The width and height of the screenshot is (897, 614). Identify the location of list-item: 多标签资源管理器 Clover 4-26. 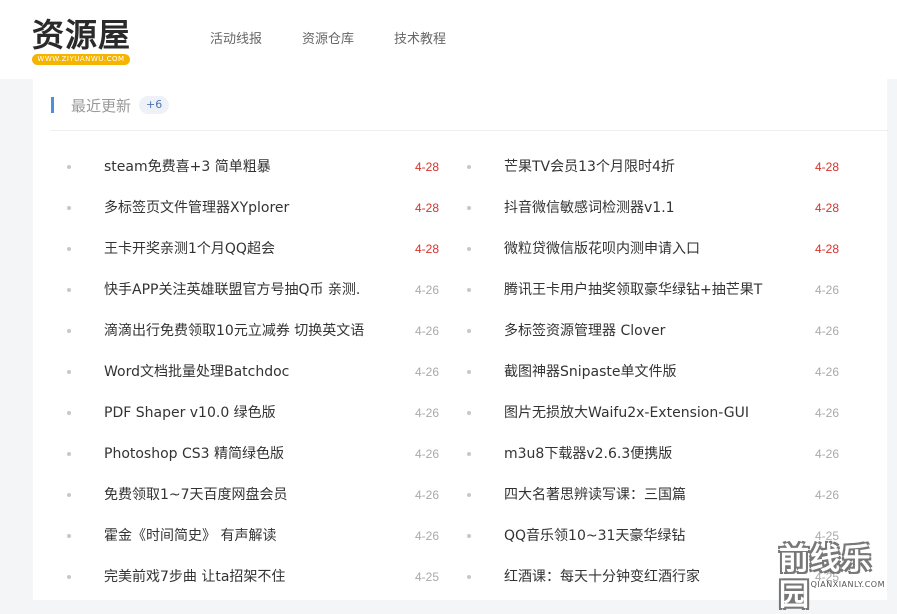
(653, 331).